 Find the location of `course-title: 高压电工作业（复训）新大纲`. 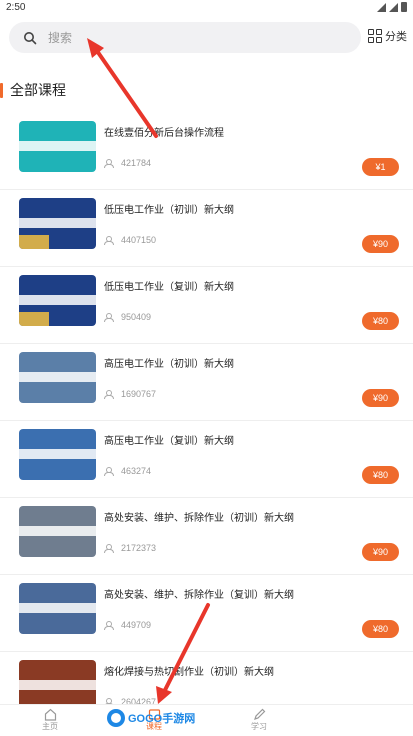

course-title: 高压电工作业（复训）新大纲 is located at coordinates (169, 441).